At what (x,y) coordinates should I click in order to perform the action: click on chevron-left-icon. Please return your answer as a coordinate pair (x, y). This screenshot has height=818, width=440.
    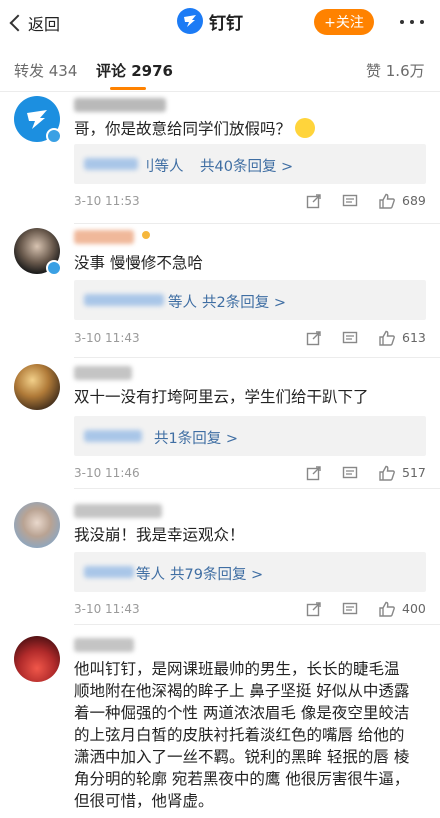
    Looking at the image, I should click on (18, 23).